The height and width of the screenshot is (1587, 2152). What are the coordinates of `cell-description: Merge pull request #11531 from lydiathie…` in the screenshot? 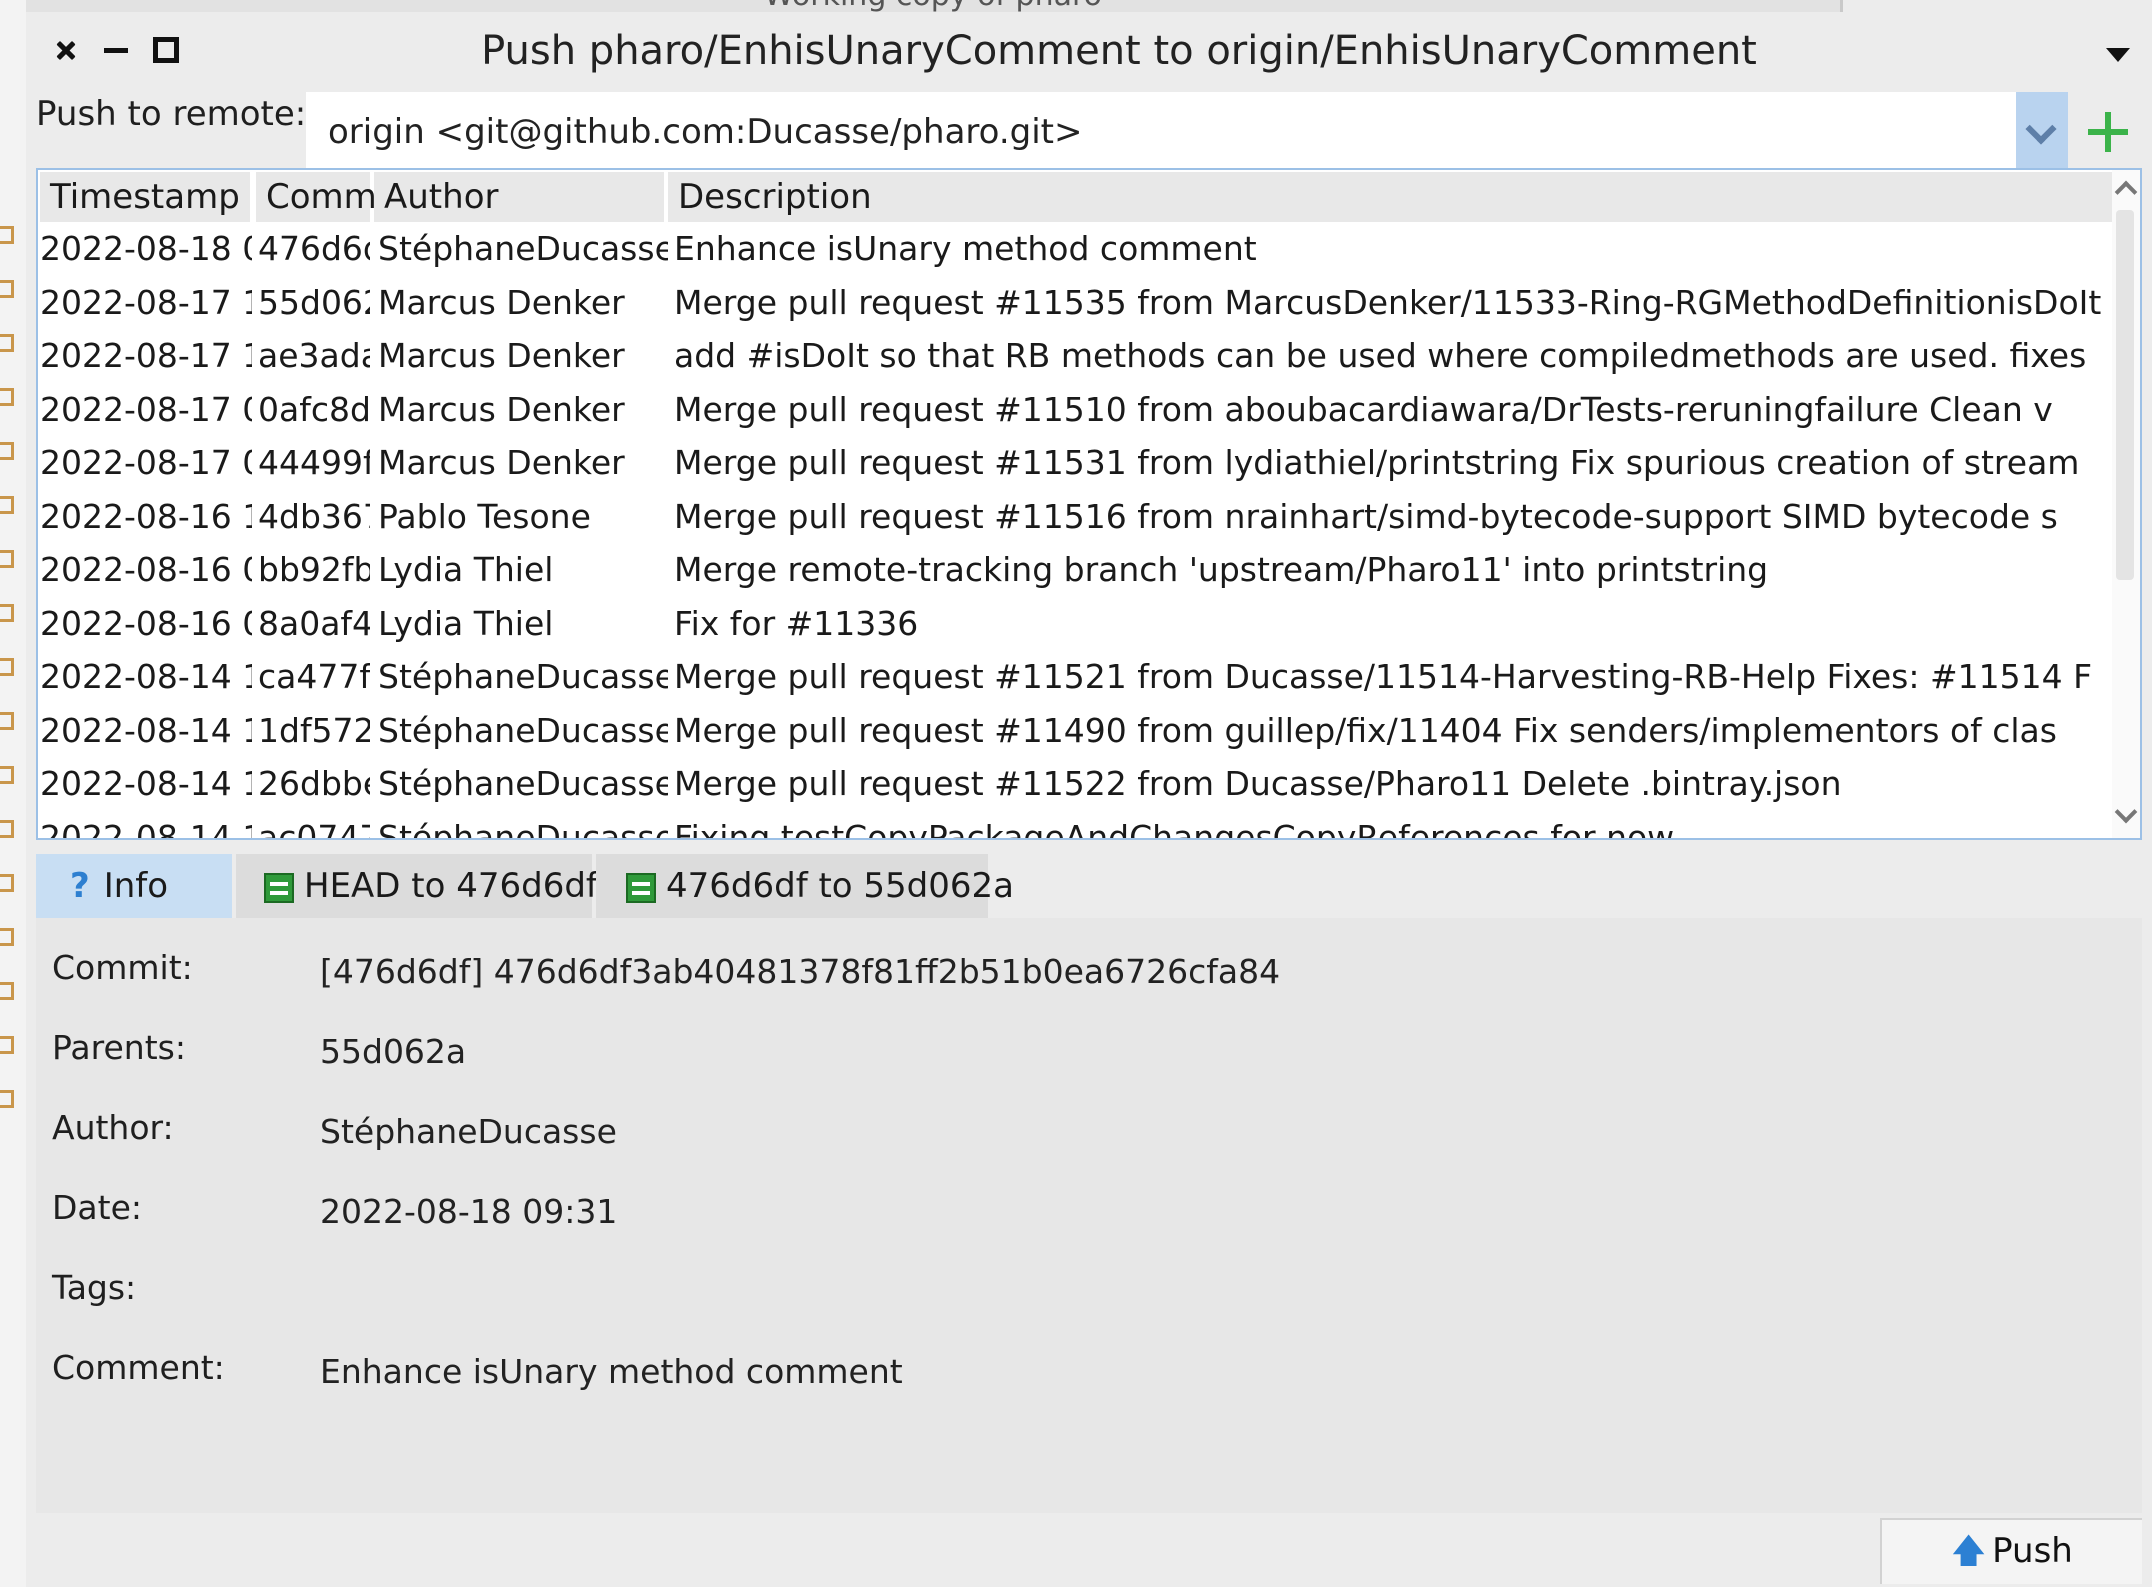 It's located at (1377, 462).